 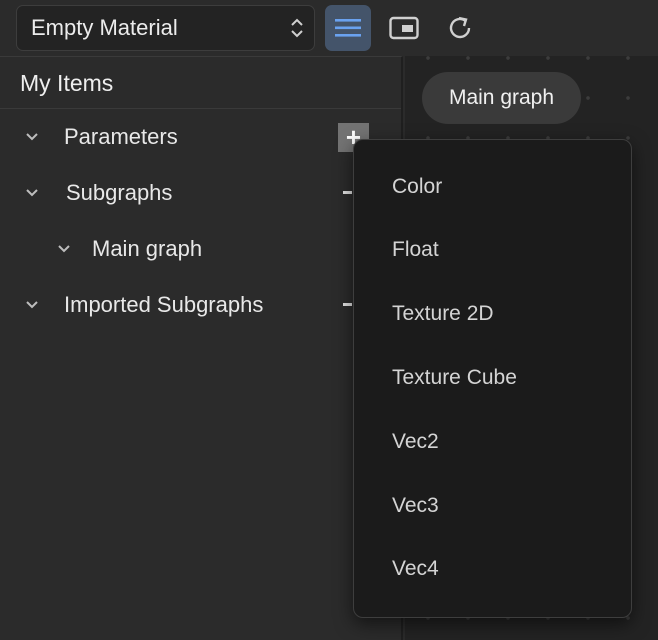 I want to click on menu-item-texture-cube: Texture Cube, so click(x=492, y=378).